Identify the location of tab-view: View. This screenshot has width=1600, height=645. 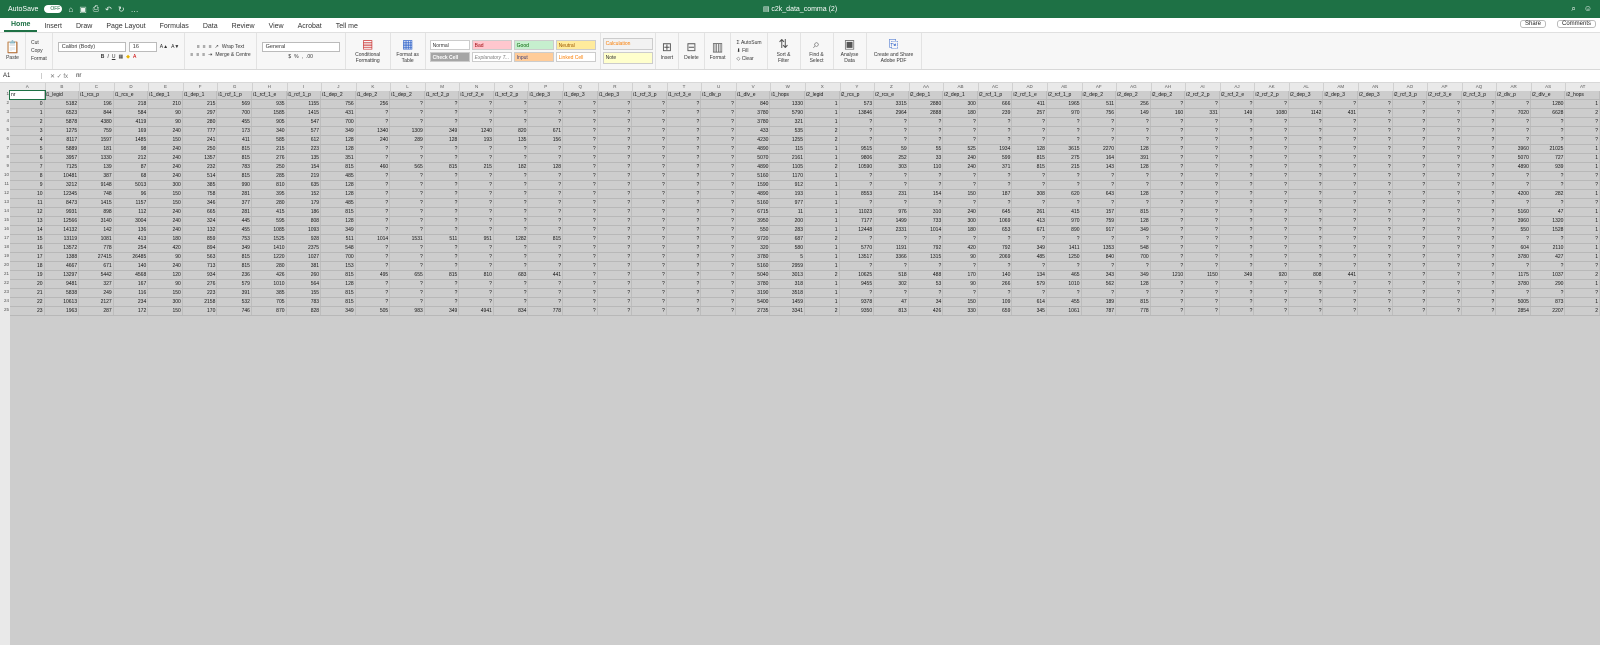
(276, 27).